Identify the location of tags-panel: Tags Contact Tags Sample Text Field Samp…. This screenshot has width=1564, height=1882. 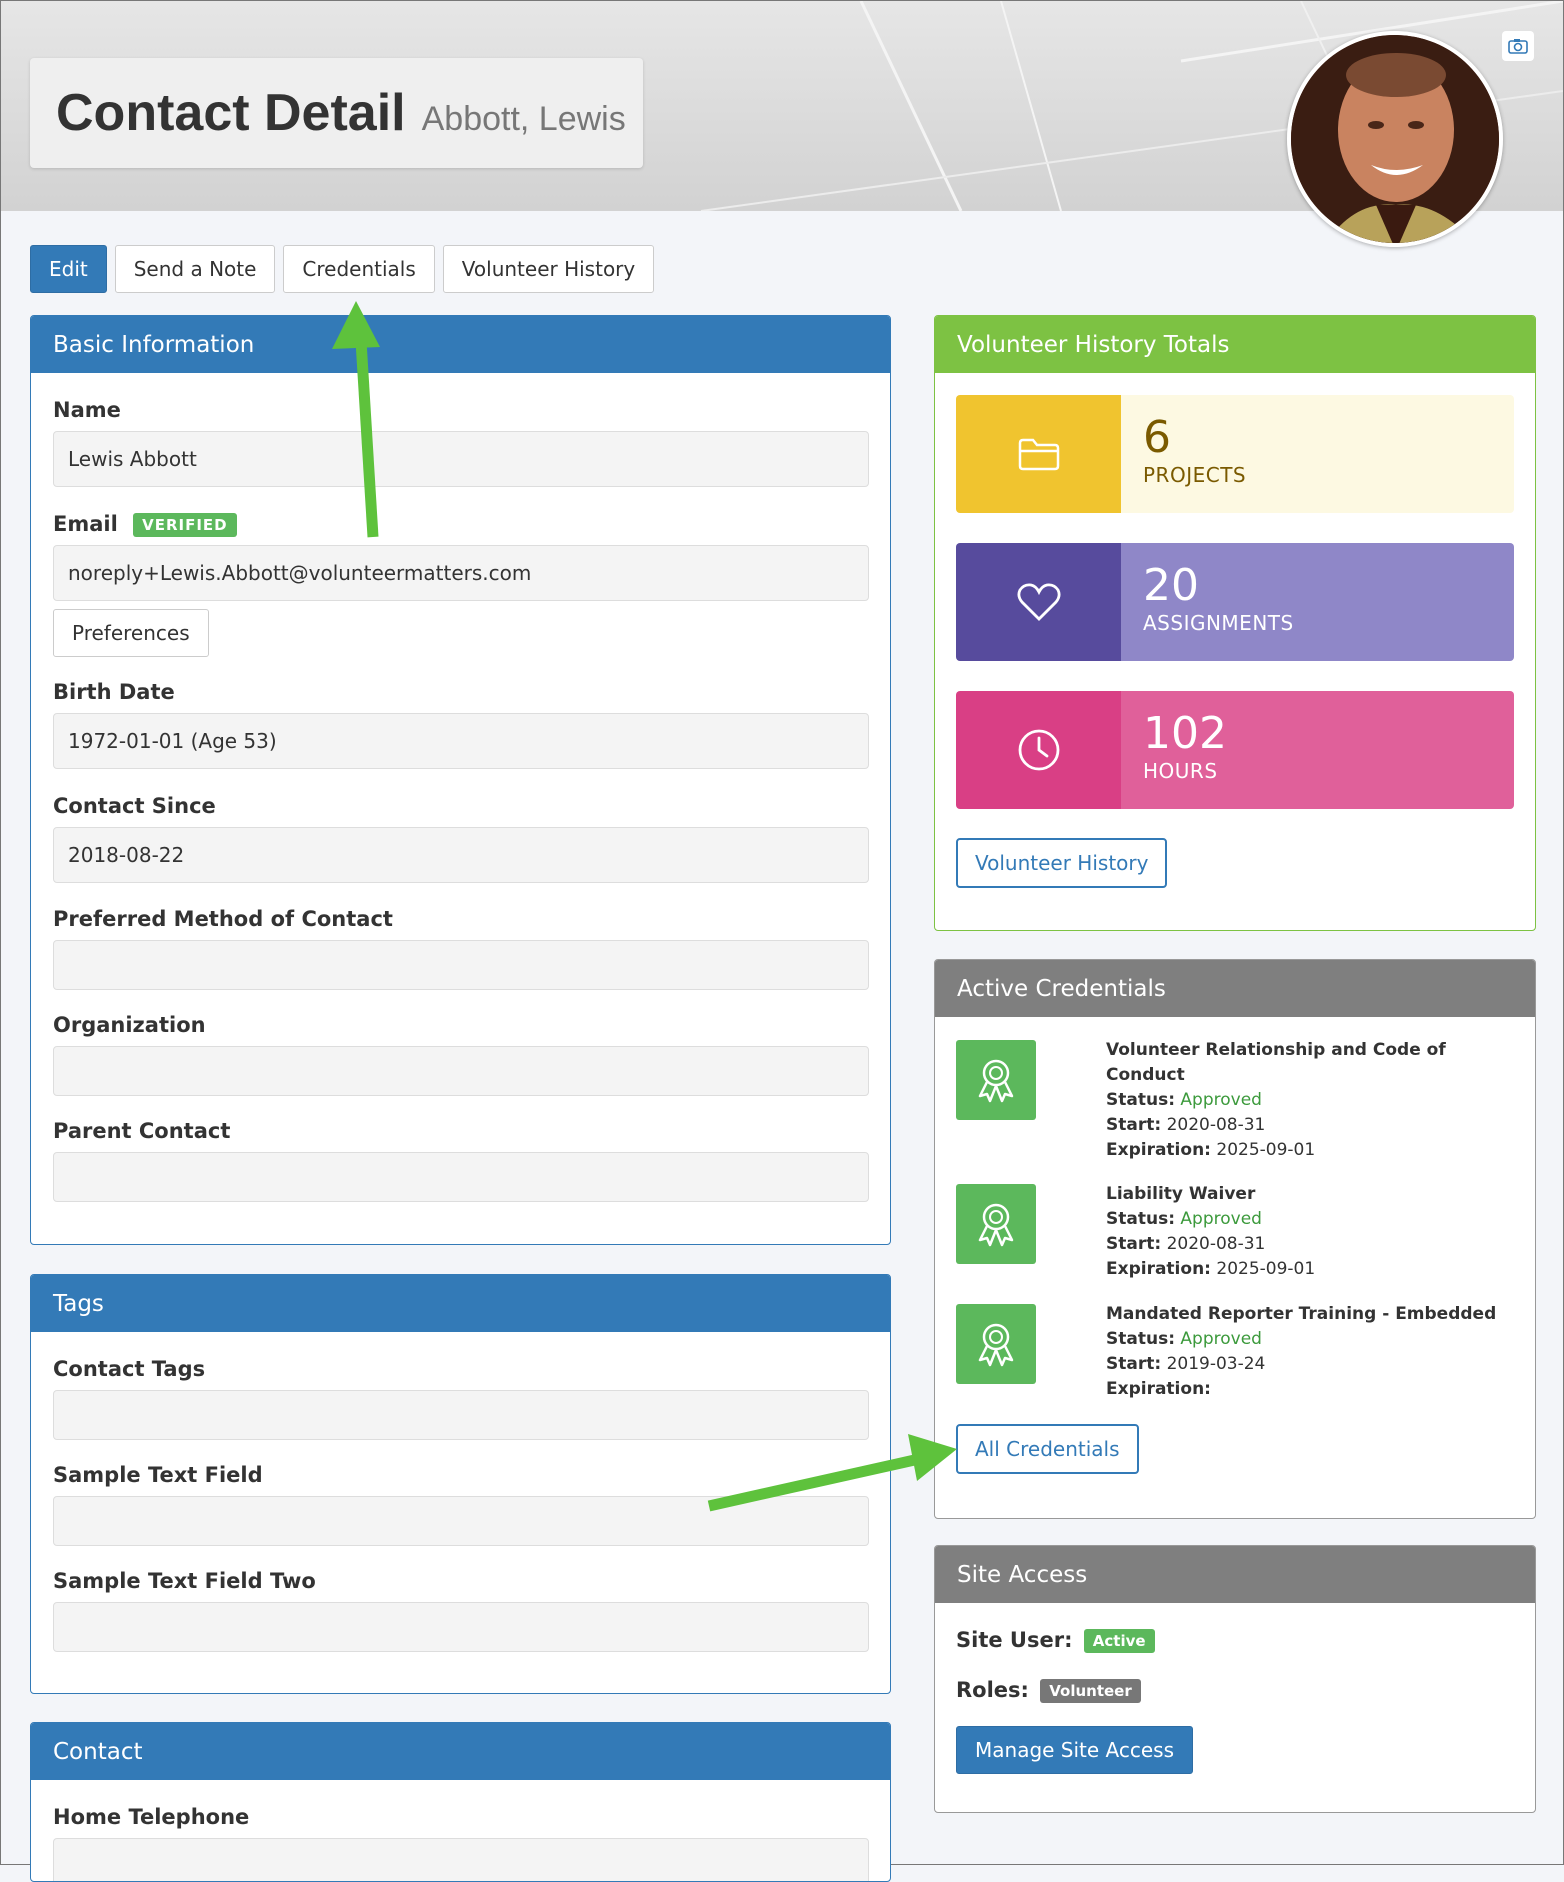
(460, 1484).